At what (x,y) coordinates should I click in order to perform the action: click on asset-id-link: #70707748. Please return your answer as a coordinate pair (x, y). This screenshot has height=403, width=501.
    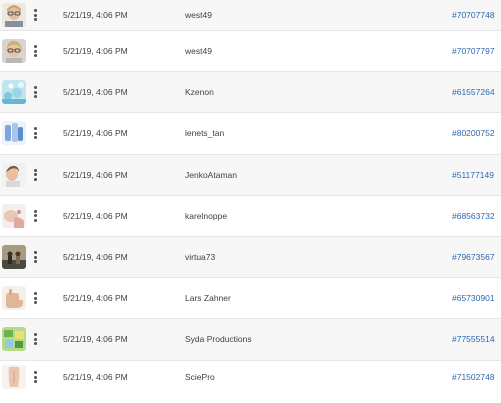
    Looking at the image, I should click on (473, 15).